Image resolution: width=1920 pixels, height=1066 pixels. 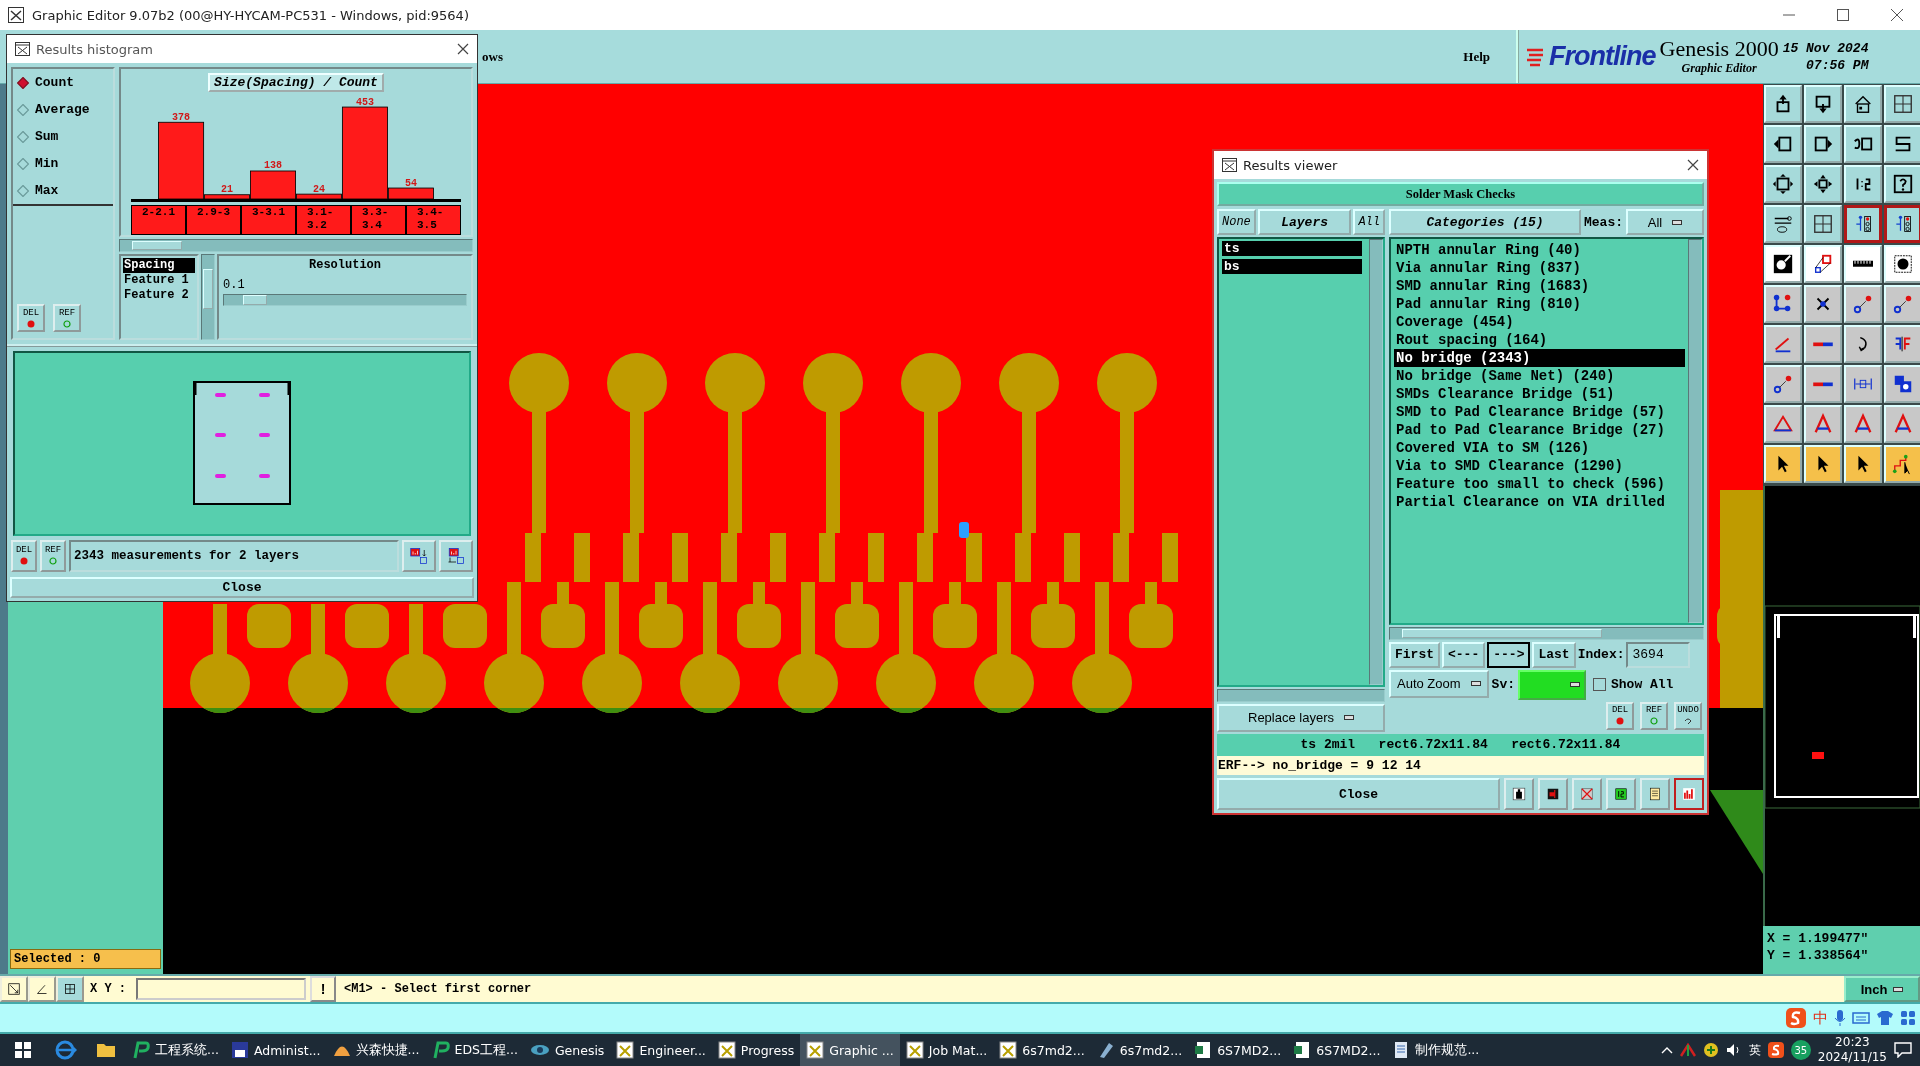 I want to click on list-item: Feature 2, so click(x=159, y=295).